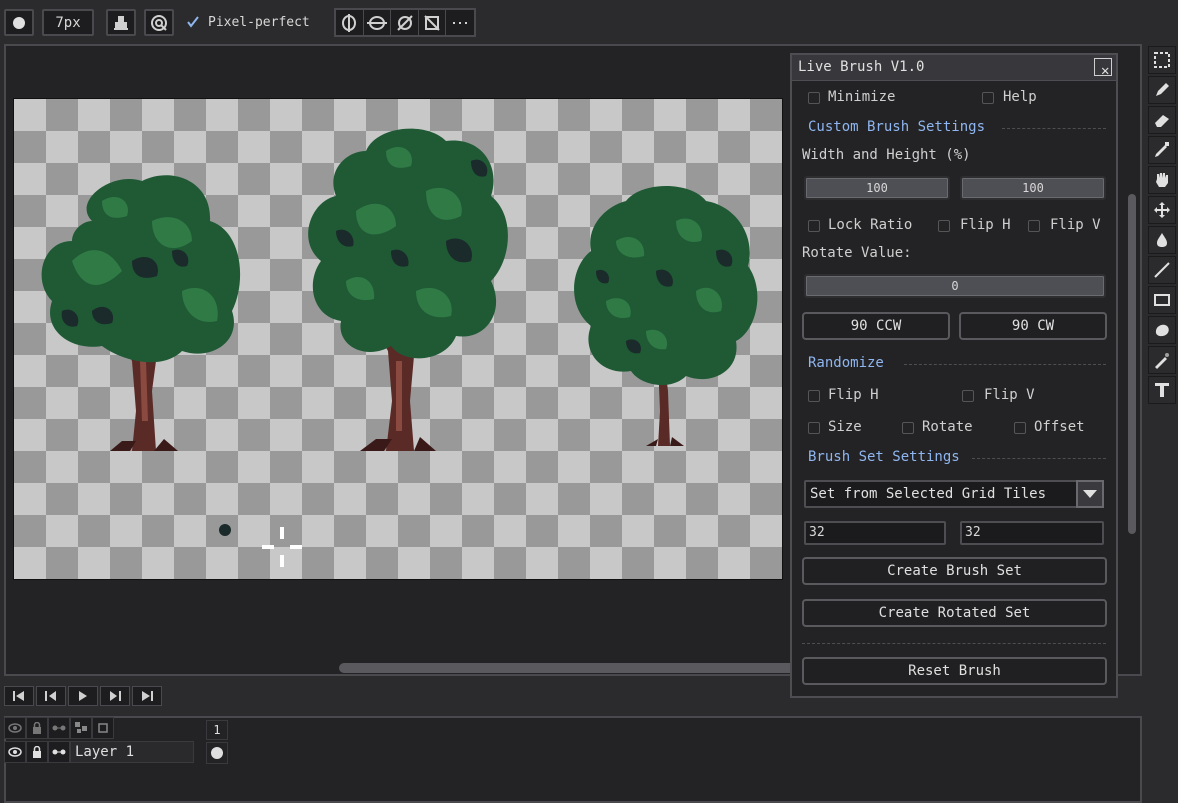 The image size is (1178, 803). I want to click on reset-brush-button: Reset Brush, so click(954, 671).